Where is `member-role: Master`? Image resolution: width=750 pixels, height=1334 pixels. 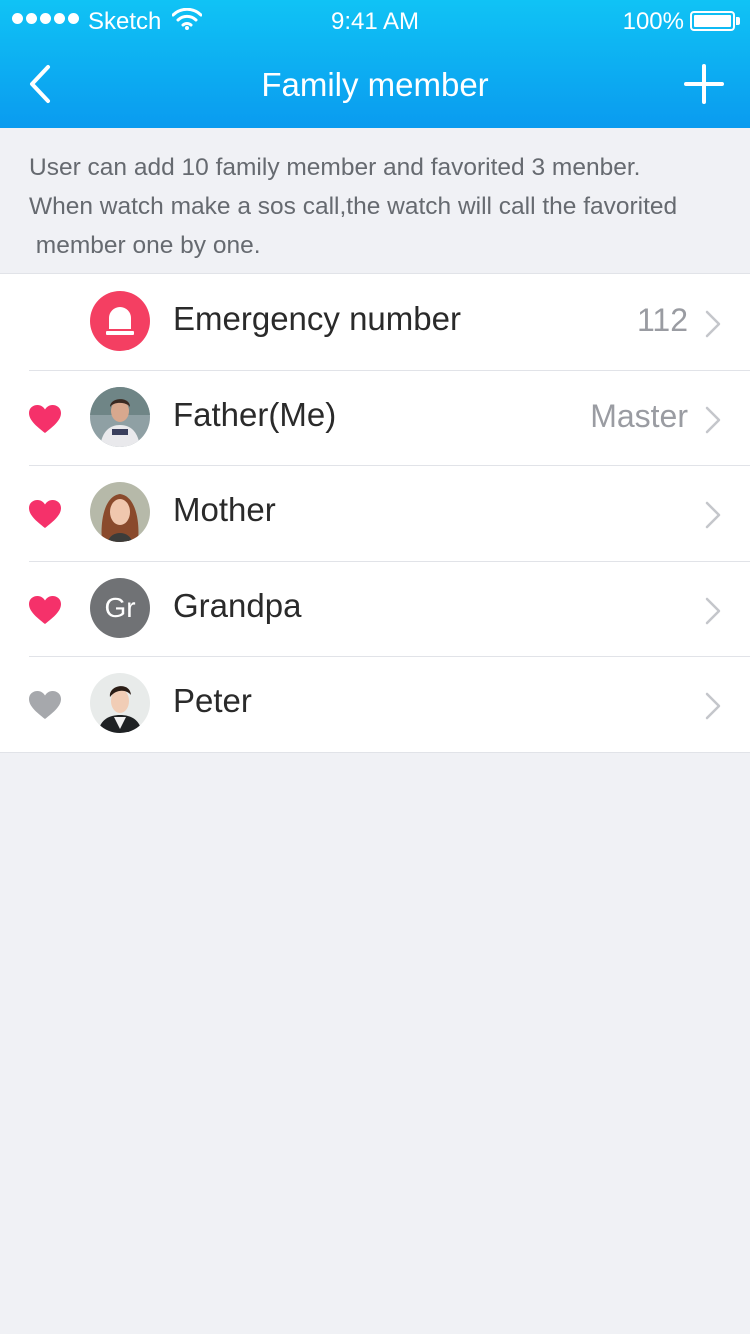
member-role: Master is located at coordinates (639, 415).